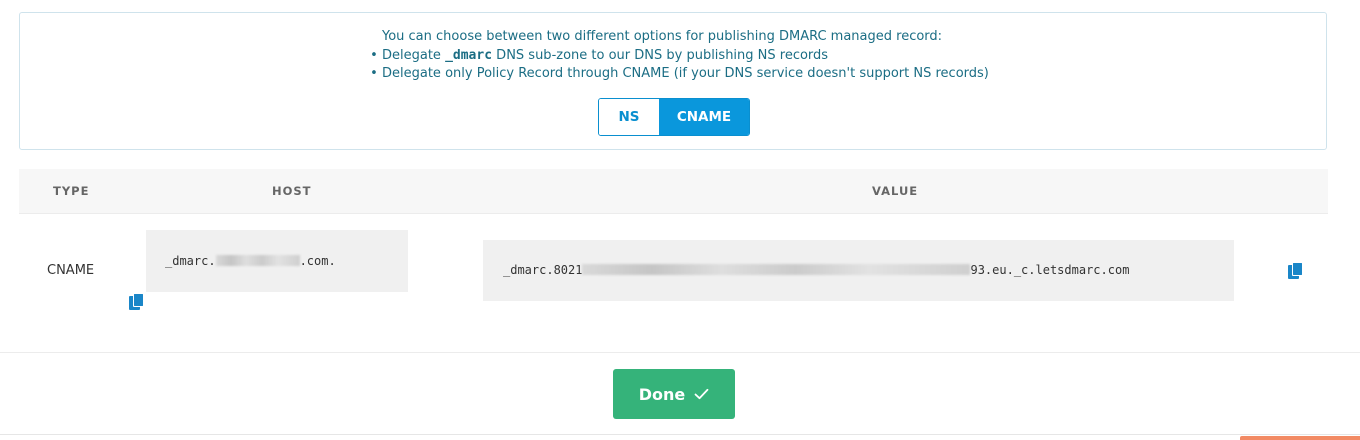 The width and height of the screenshot is (1360, 440). I want to click on record-type-cell: CNAME, so click(71, 270).